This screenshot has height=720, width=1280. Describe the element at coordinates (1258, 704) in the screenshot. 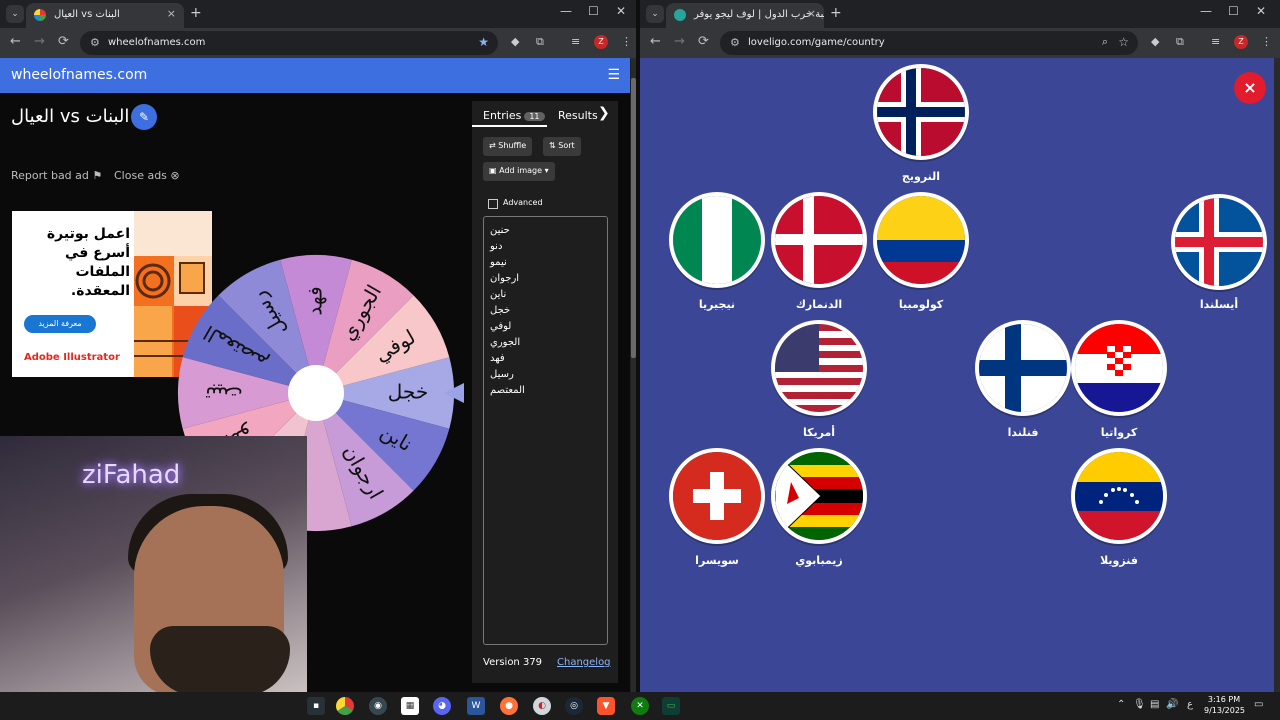

I see `notifications-icon: ▭` at that location.